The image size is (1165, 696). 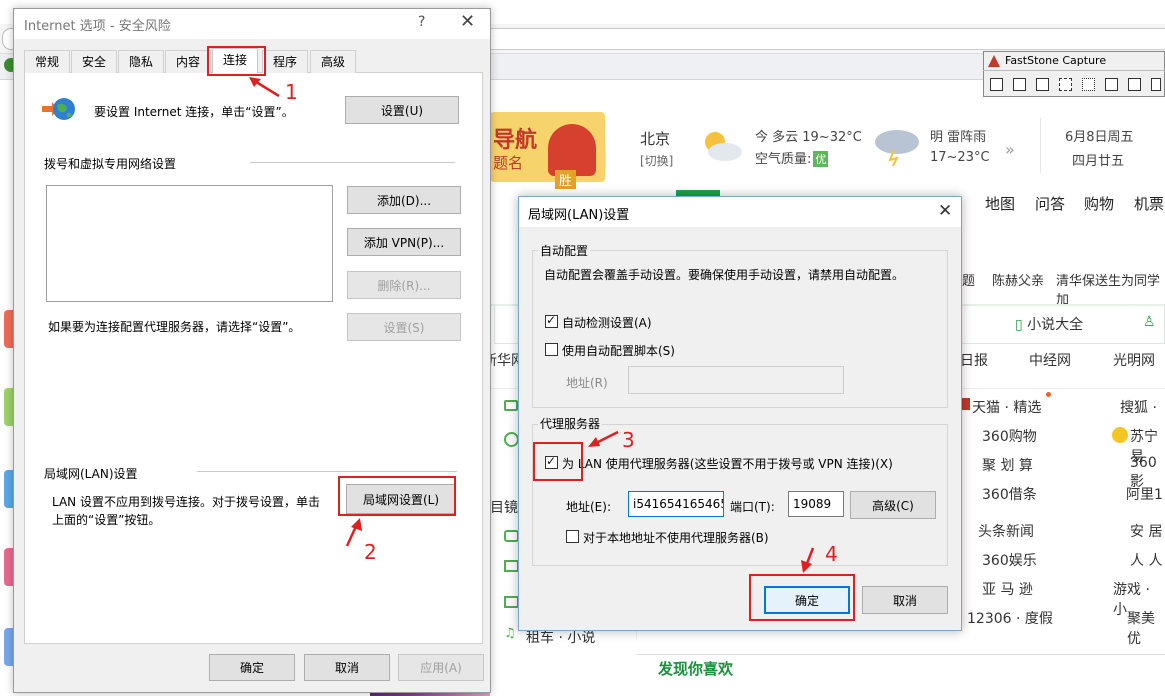 What do you see at coordinates (656, 160) in the screenshot?
I see `weather-switch-link: [切换]` at bounding box center [656, 160].